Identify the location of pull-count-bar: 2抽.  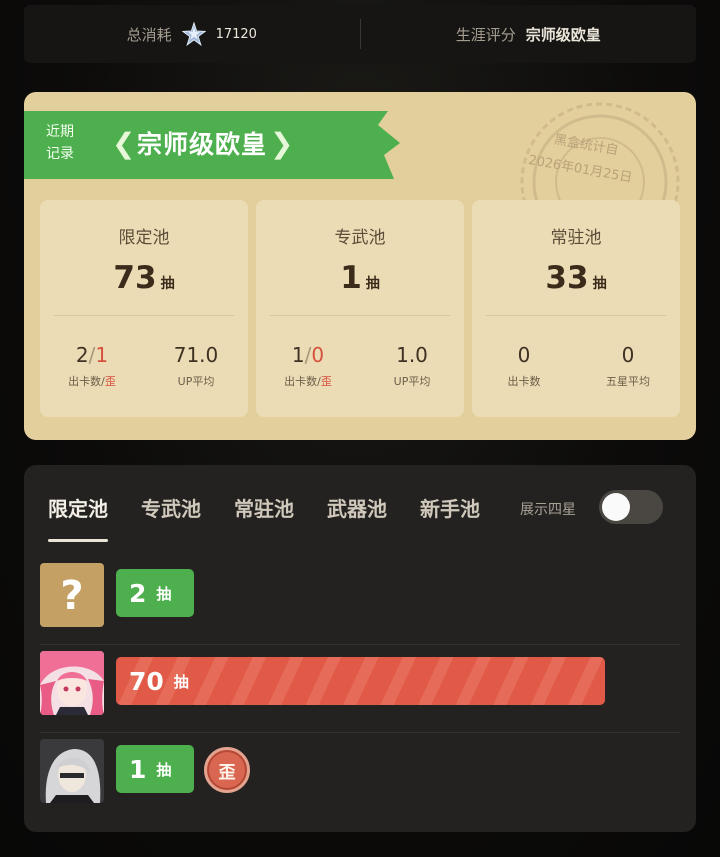
(155, 593).